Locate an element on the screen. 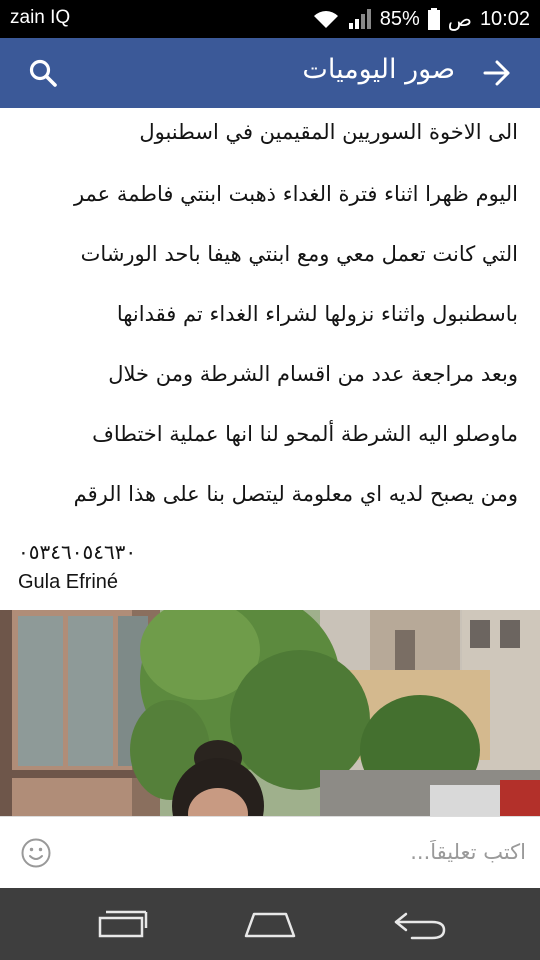  carrier-name: zain IQ is located at coordinates (40, 17).